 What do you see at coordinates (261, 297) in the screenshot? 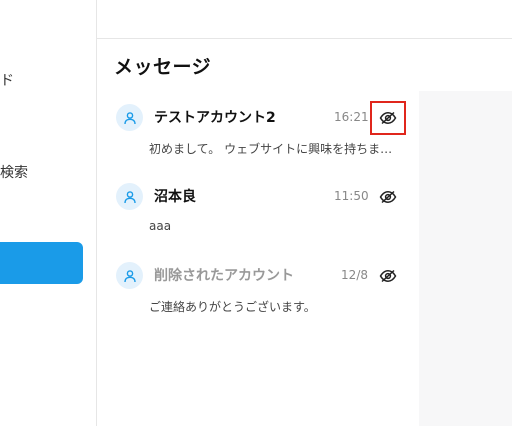
I see `message-item: 削除されたアカウント 12/8 ご連絡ありがとうございます。` at bounding box center [261, 297].